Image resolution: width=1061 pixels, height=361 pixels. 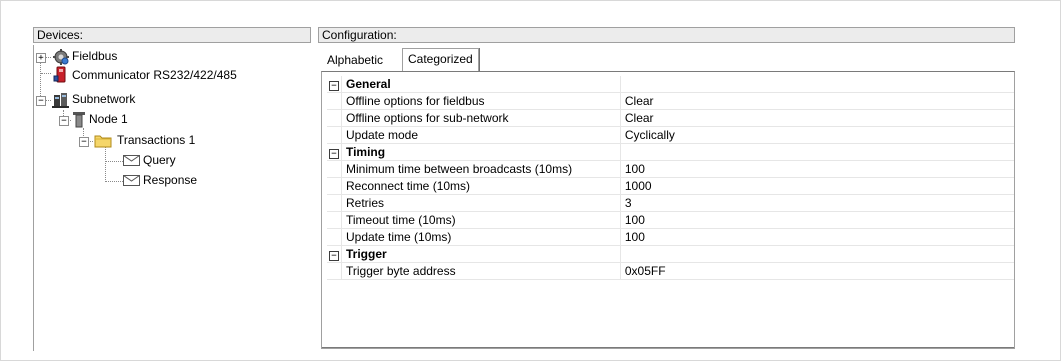 What do you see at coordinates (79, 121) in the screenshot?
I see `node-icon` at bounding box center [79, 121].